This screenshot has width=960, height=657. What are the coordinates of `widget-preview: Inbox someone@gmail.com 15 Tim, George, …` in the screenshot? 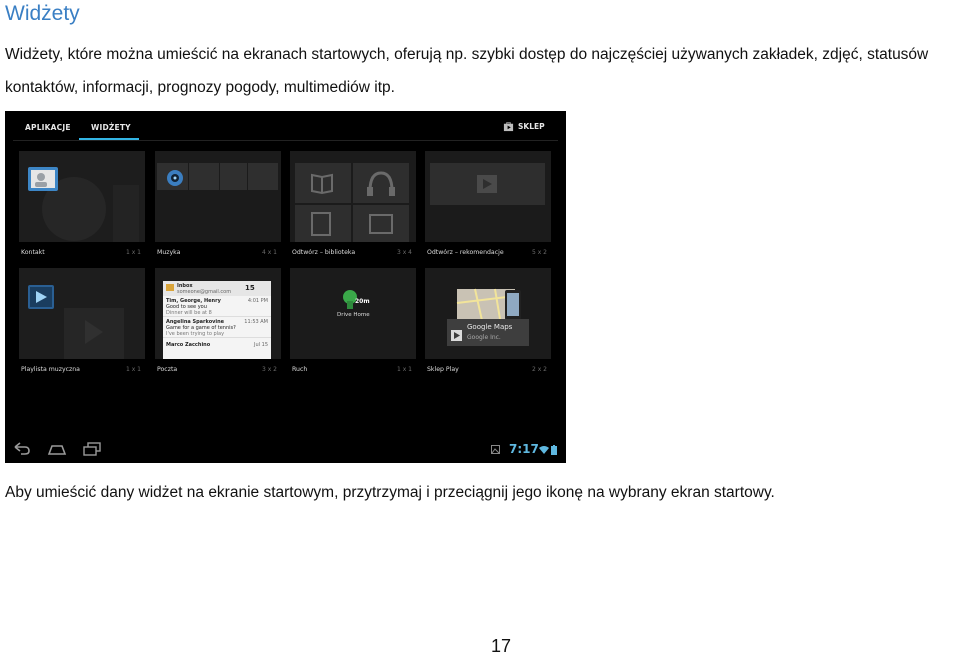 It's located at (218, 313).